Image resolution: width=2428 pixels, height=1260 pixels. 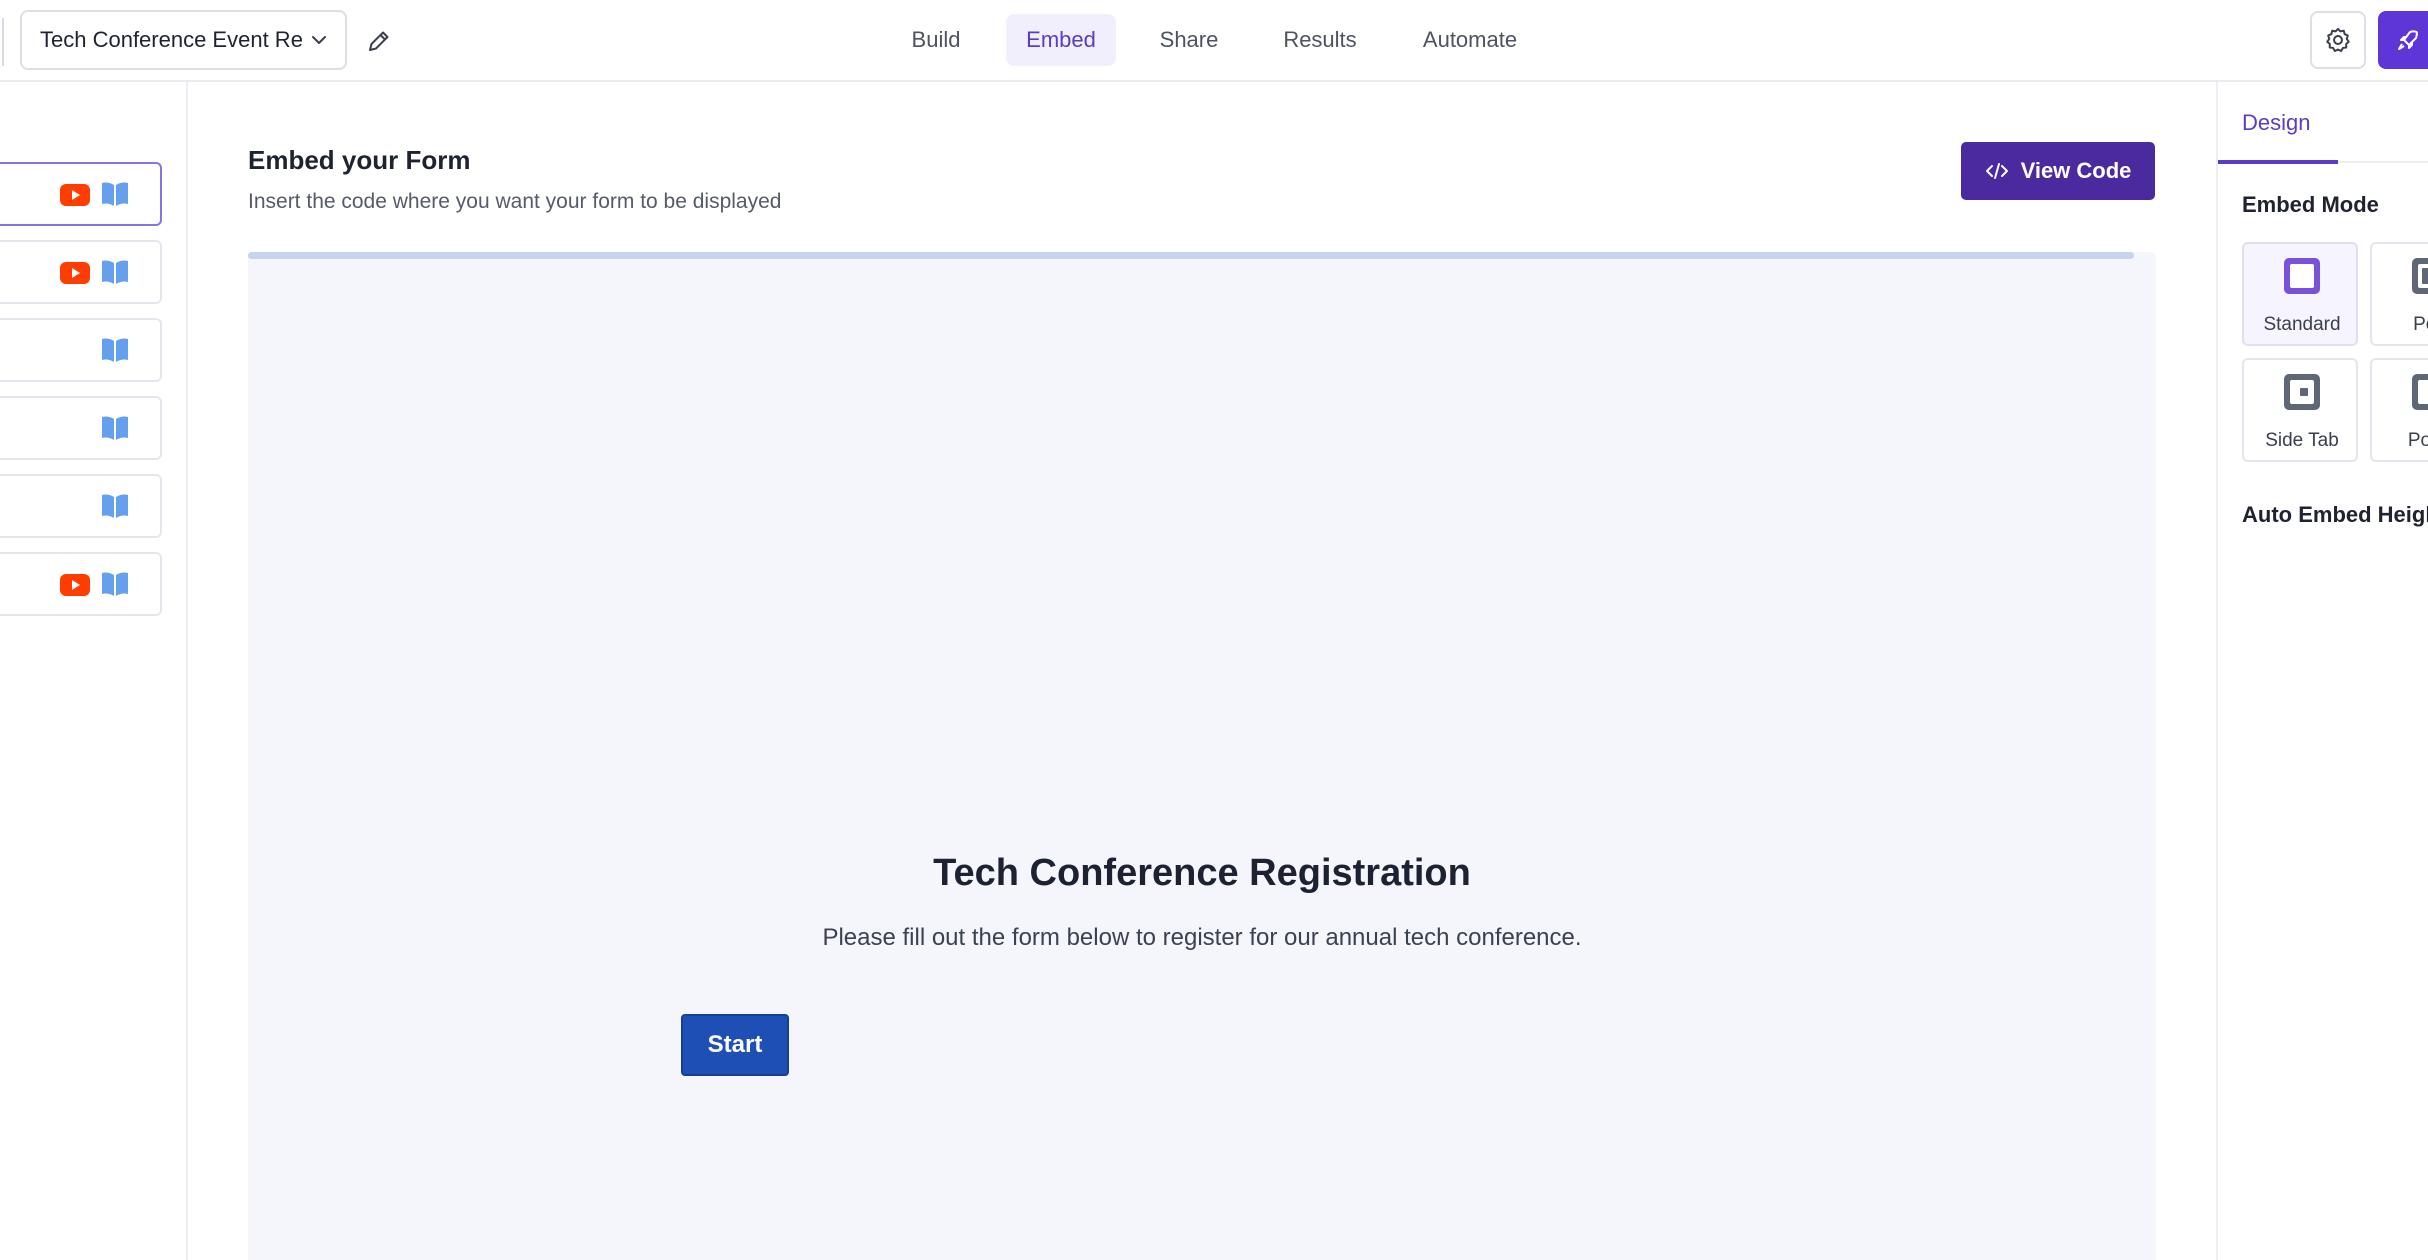 I want to click on tab-automate: Automate, so click(x=1470, y=40).